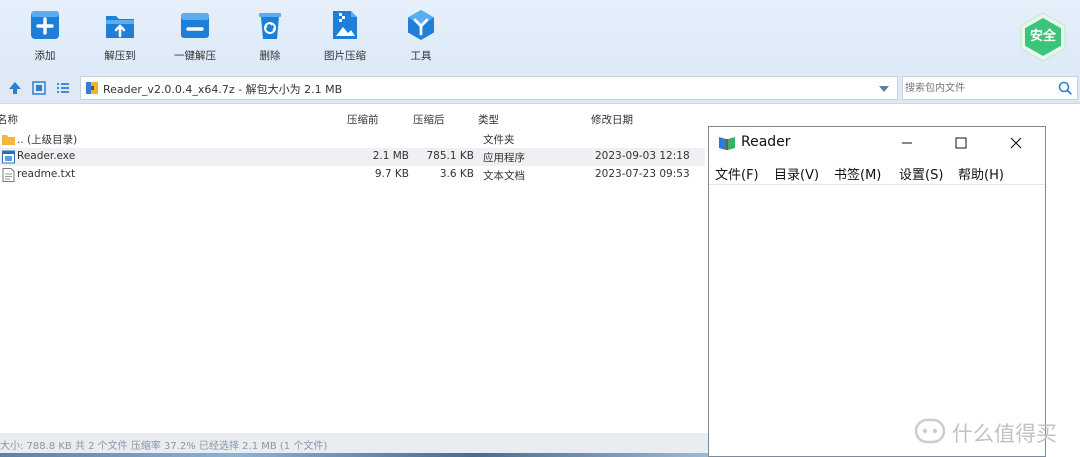  I want to click on reader-menubar: 文件(F) 目录(V) 书签(M) 设置(S) 帮助(H), so click(877, 173).